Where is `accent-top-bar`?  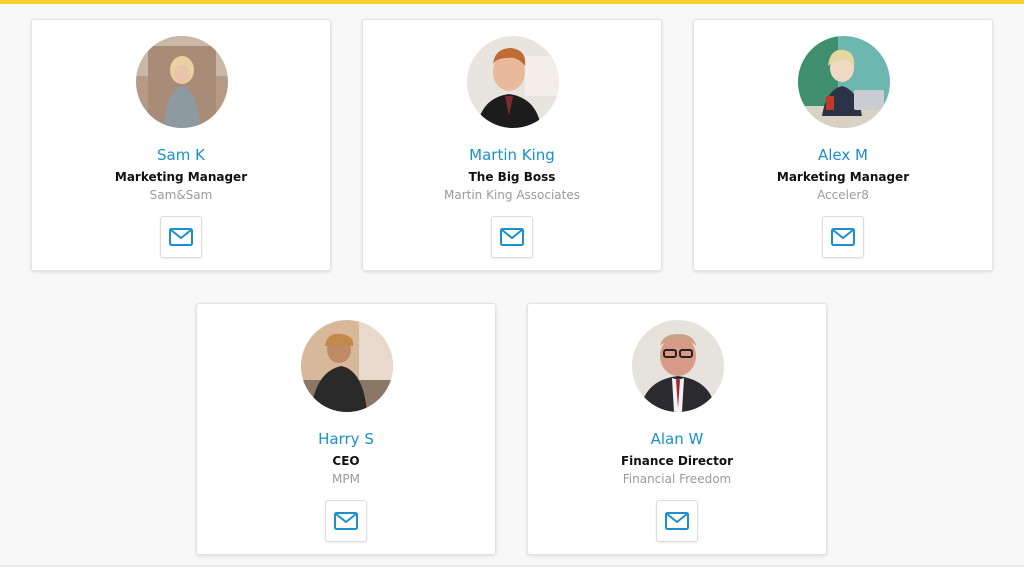
accent-top-bar is located at coordinates (512, 2).